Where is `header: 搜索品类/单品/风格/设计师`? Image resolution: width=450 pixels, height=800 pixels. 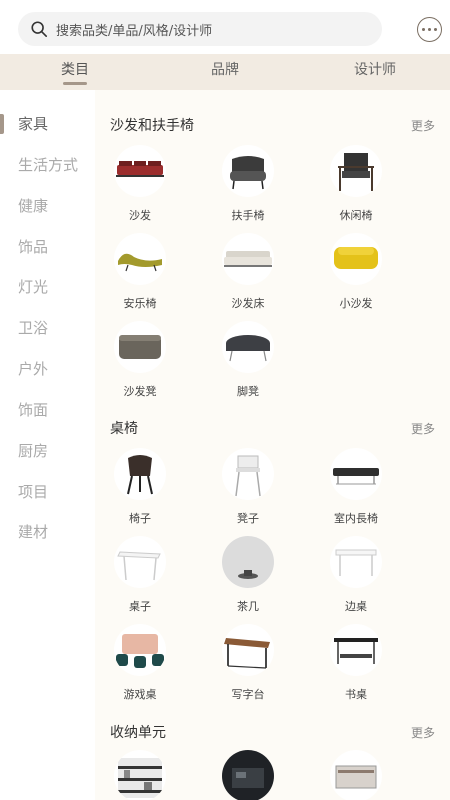
header: 搜索品类/单品/风格/设计师 is located at coordinates (225, 27).